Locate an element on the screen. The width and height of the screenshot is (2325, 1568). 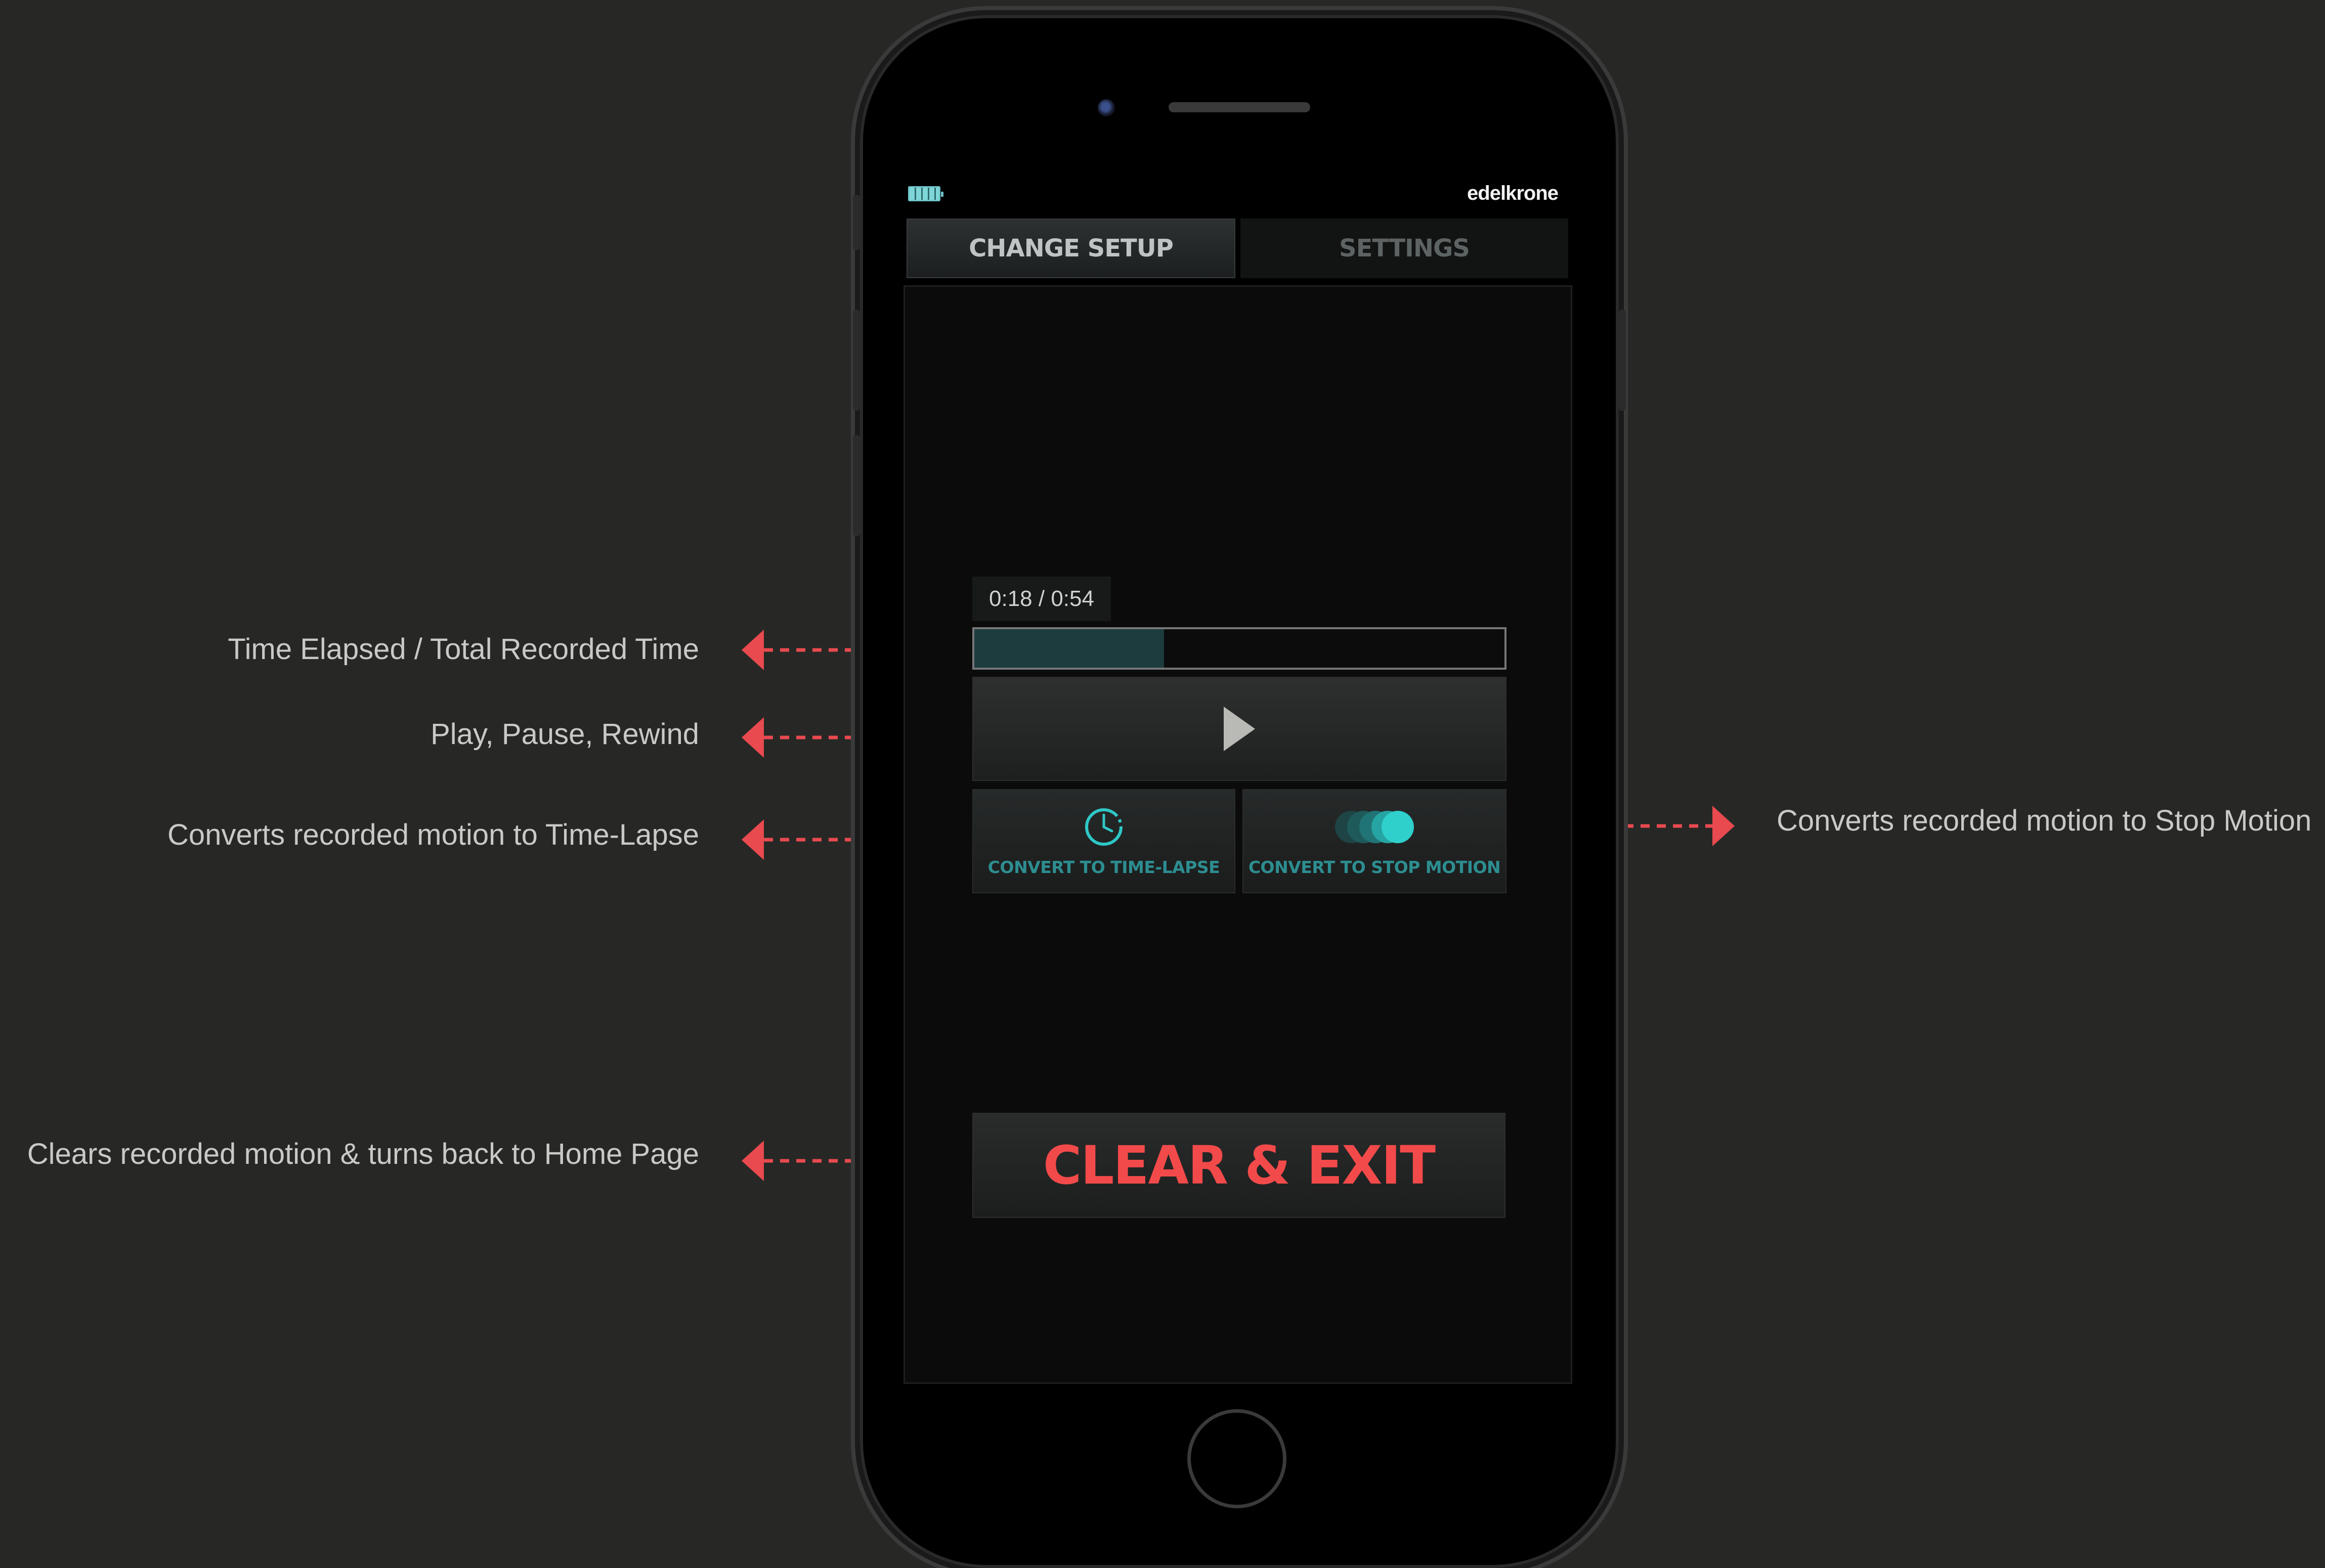
progress-fill is located at coordinates (1069, 648).